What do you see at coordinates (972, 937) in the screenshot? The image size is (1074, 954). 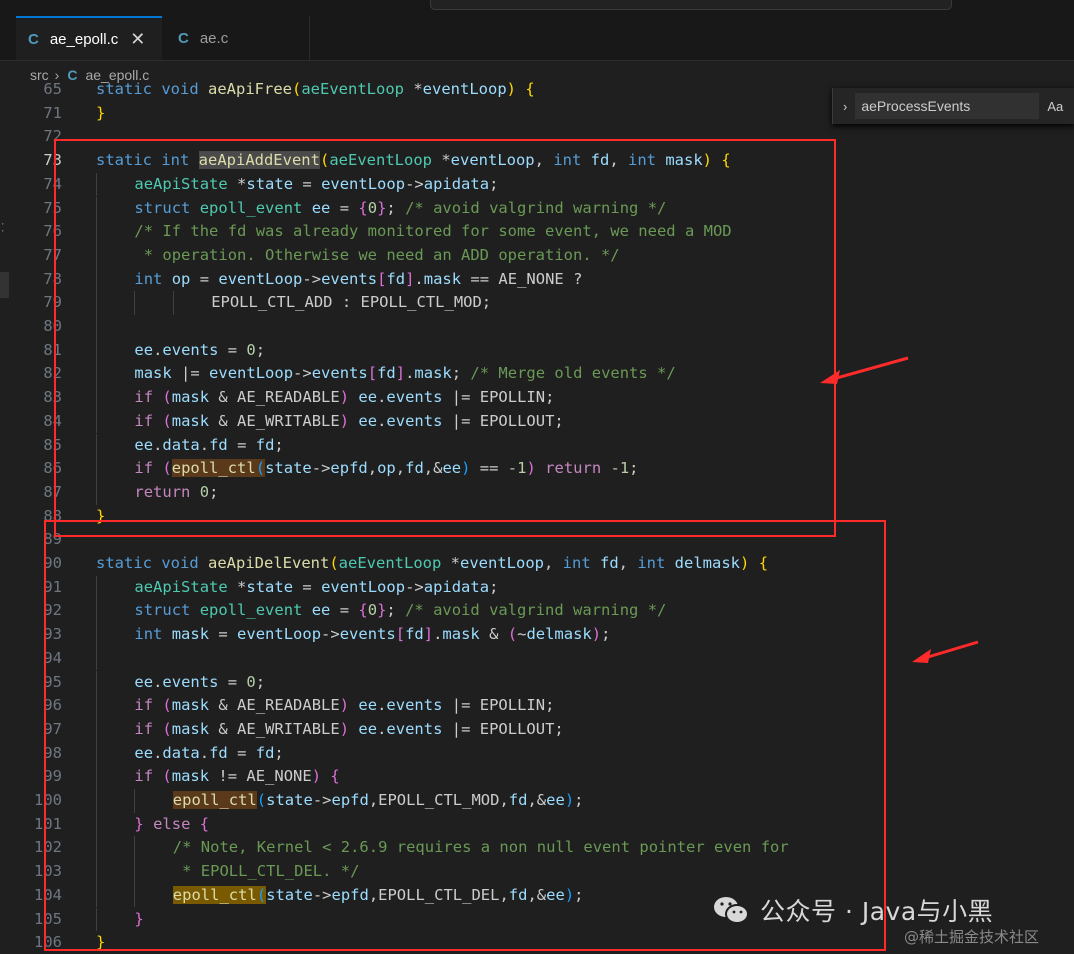 I see `watermark-subtext: @稀土掘金技术社区` at bounding box center [972, 937].